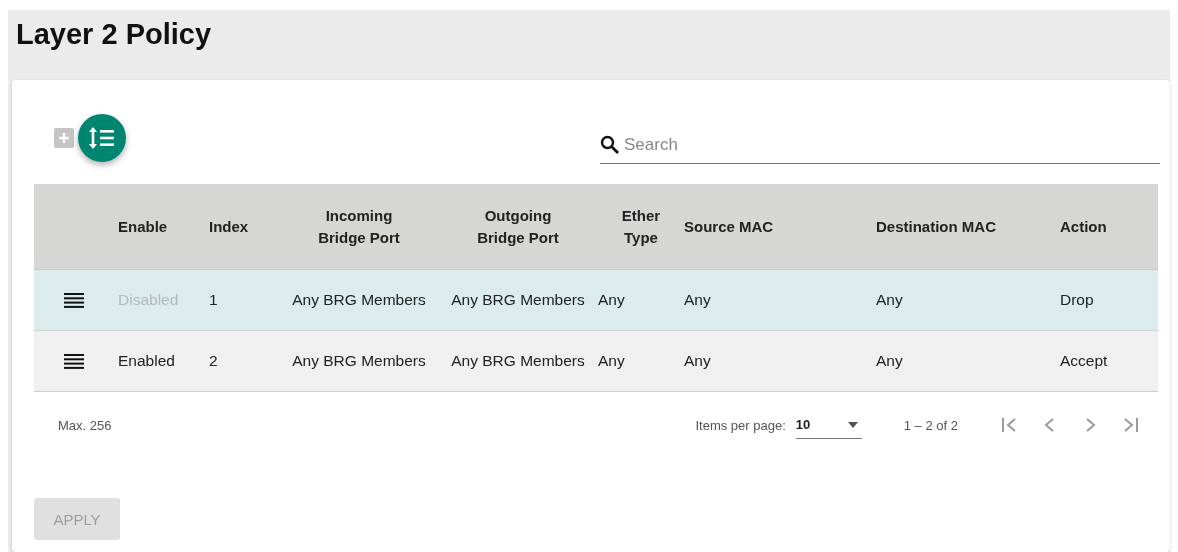 Image resolution: width=1178 pixels, height=552 pixels. I want to click on column-header: Index, so click(229, 226).